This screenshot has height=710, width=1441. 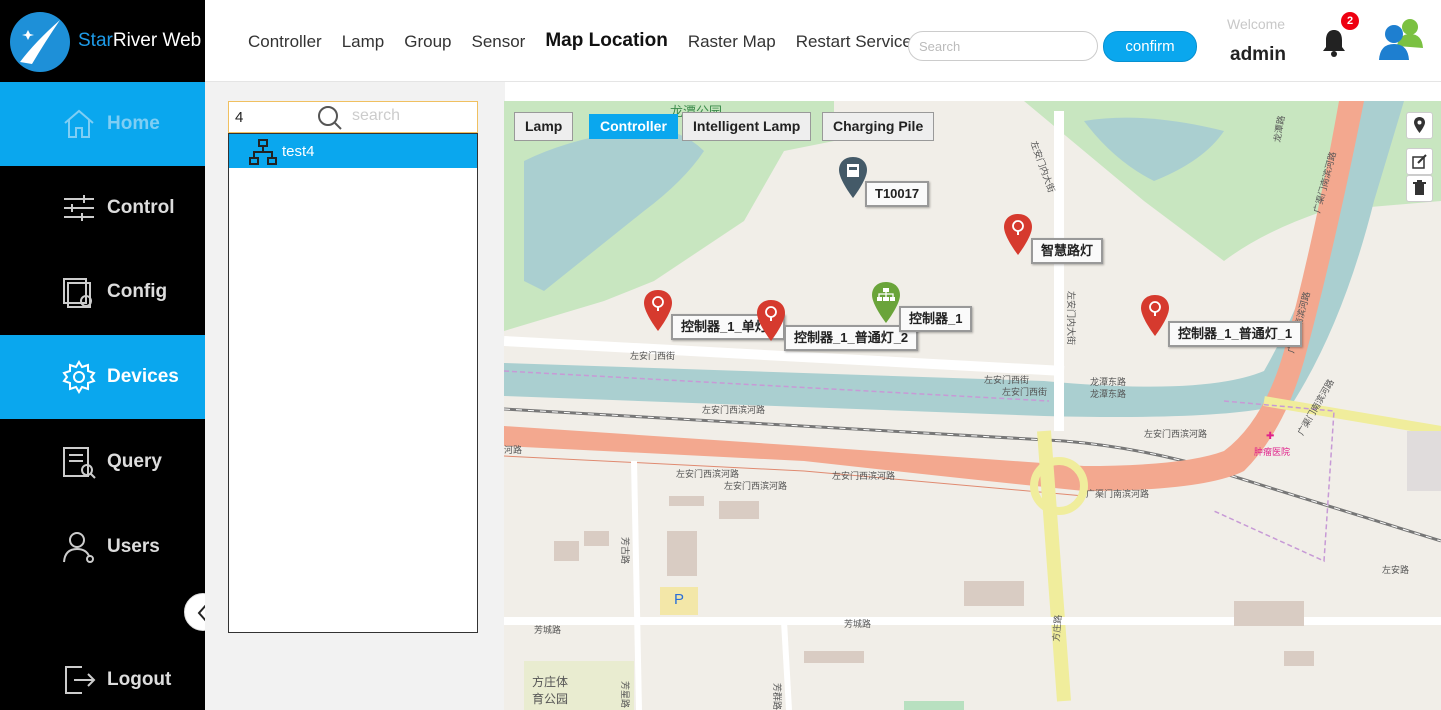 What do you see at coordinates (498, 42) in the screenshot?
I see `nav-sensor: Sensor` at bounding box center [498, 42].